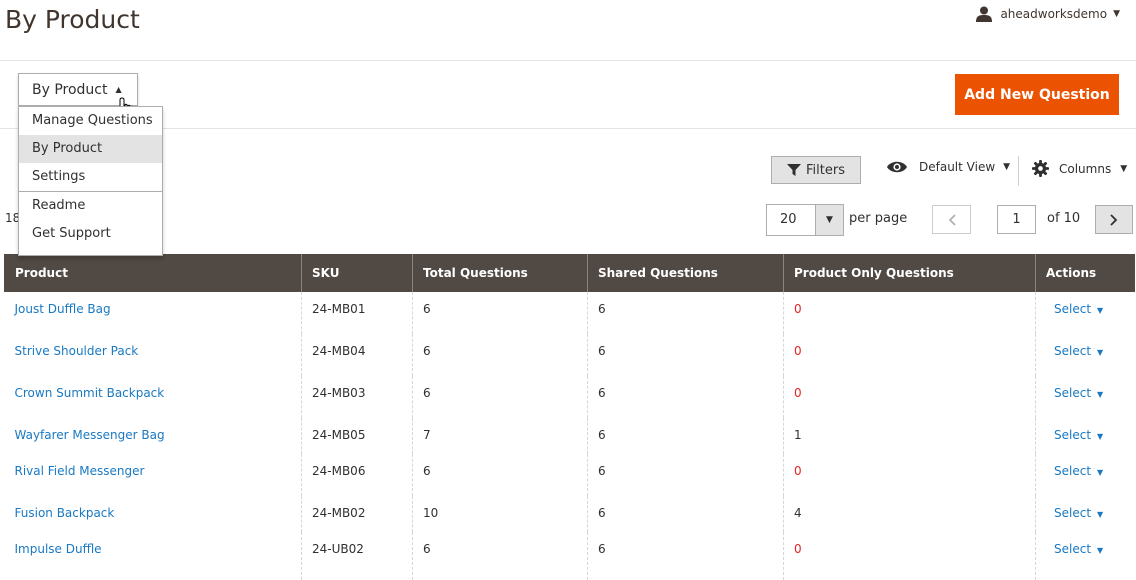 Image resolution: width=1136 pixels, height=580 pixels. Describe the element at coordinates (805, 220) in the screenshot. I see `per-page-select: 20 ▼` at that location.